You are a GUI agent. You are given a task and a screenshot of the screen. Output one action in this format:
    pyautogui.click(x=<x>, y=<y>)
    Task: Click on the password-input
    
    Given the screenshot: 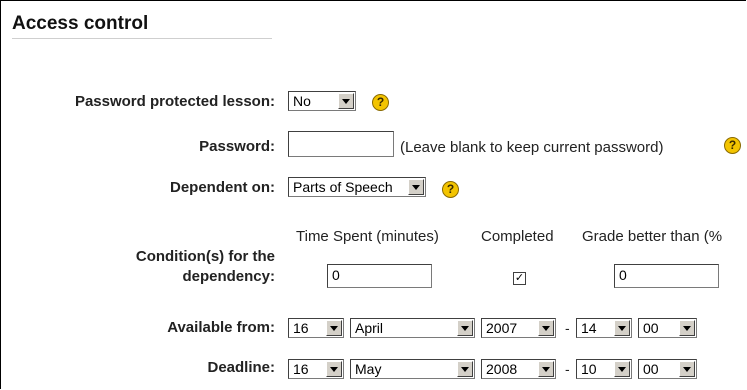 What is the action you would take?
    pyautogui.click(x=341, y=144)
    